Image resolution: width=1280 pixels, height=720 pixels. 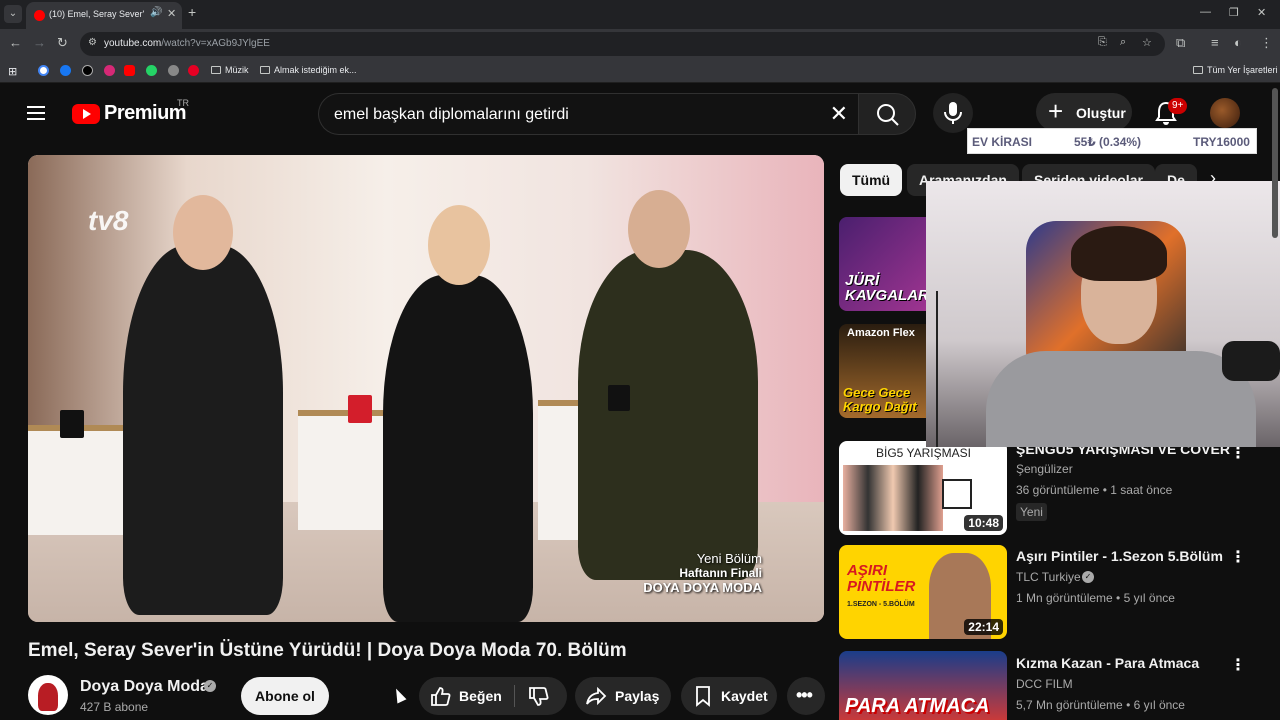 I want to click on media-control-icon: ≡, so click(x=1215, y=42).